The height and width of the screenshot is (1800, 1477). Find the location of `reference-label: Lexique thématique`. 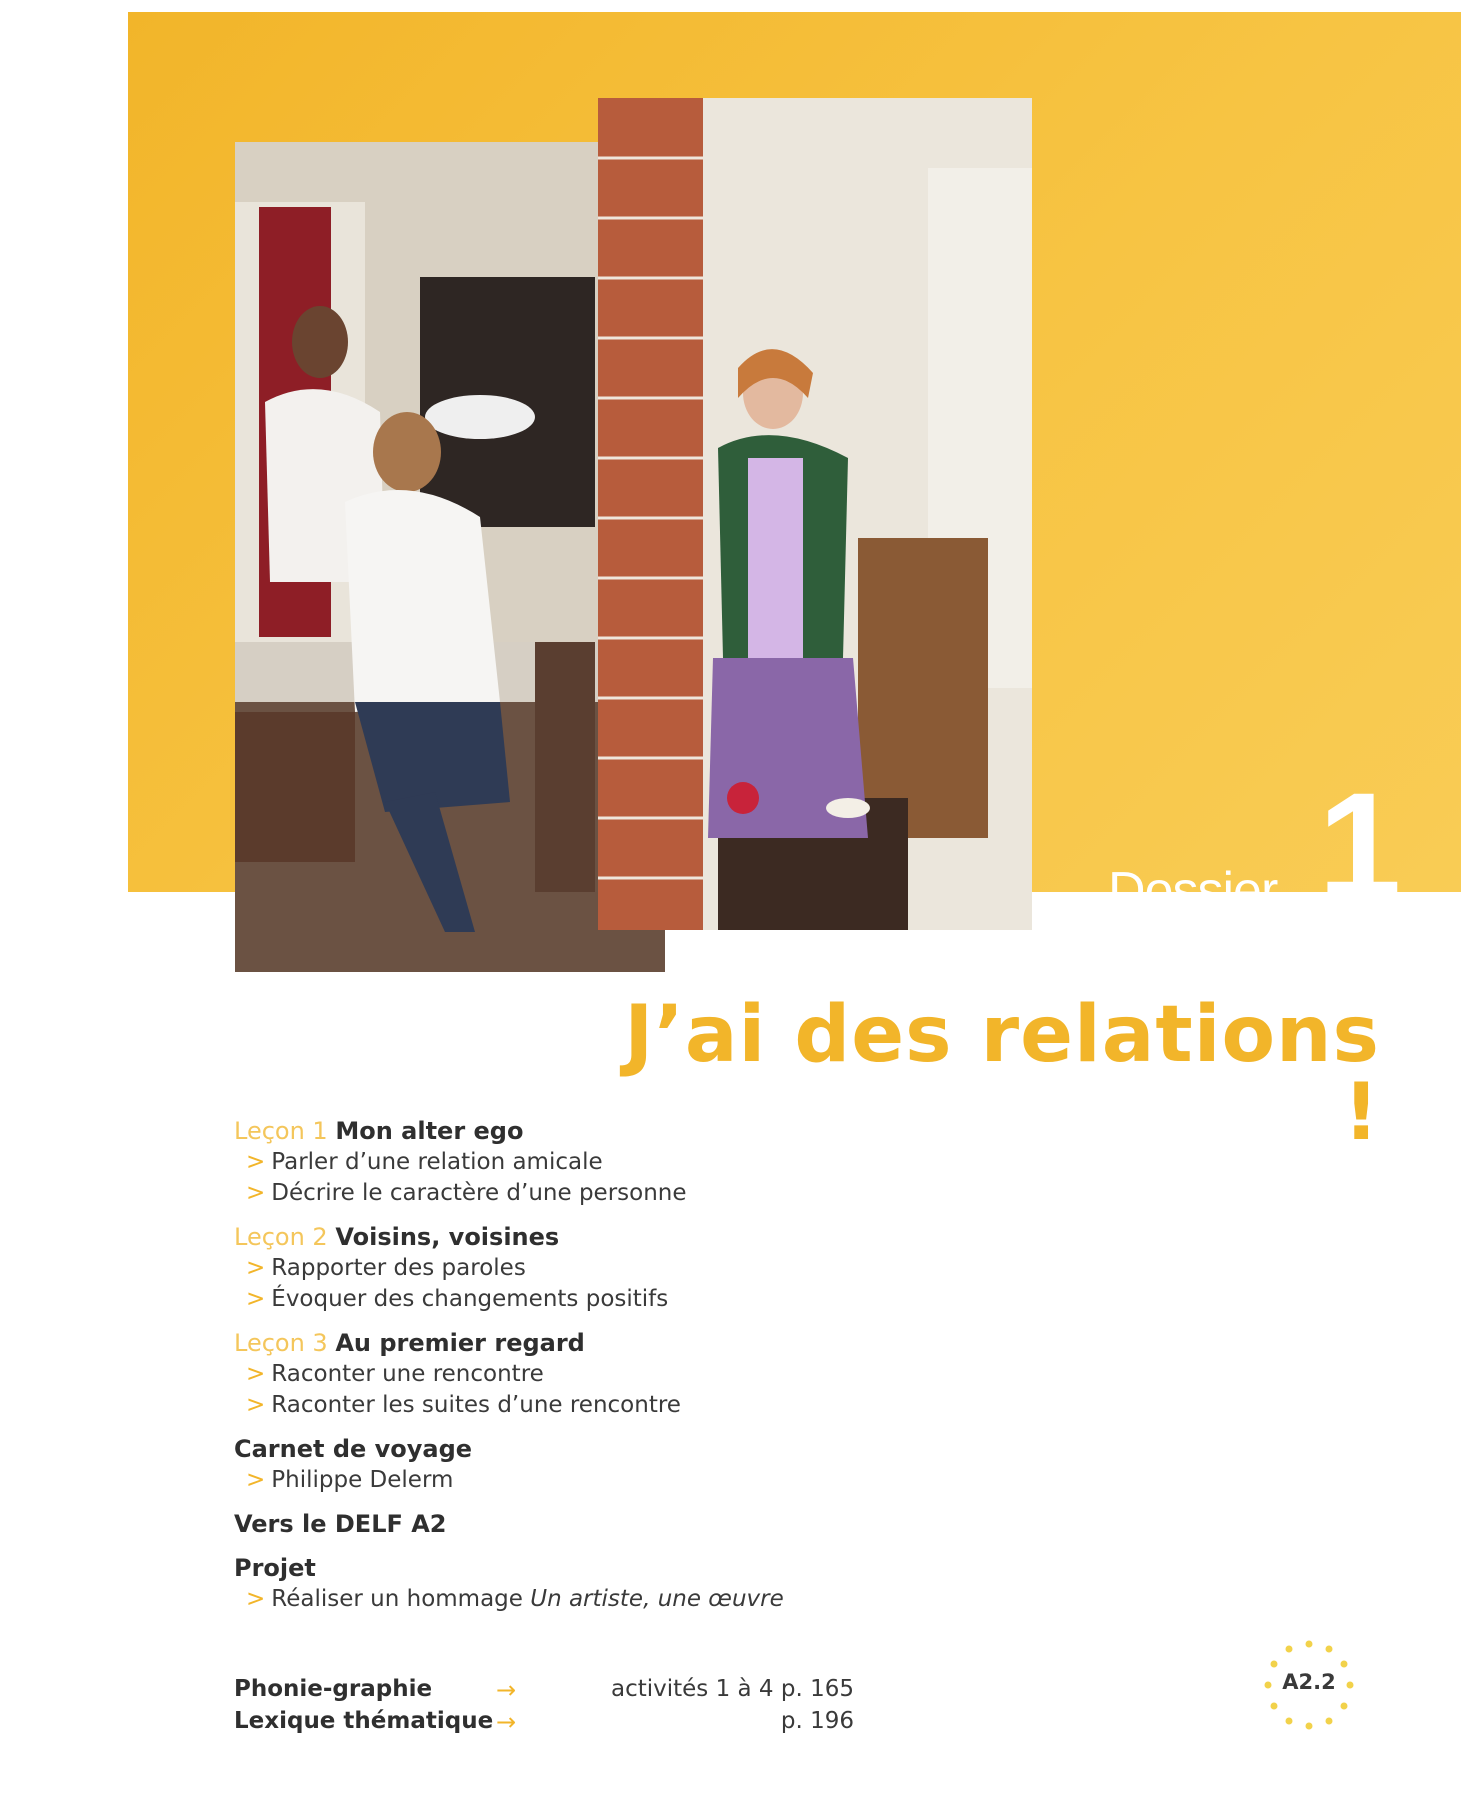

reference-label: Lexique thématique is located at coordinates (364, 1721).